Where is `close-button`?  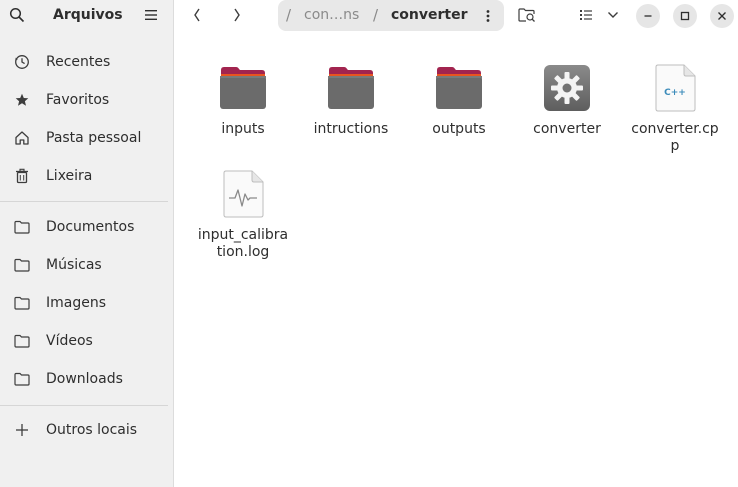 close-button is located at coordinates (722, 16).